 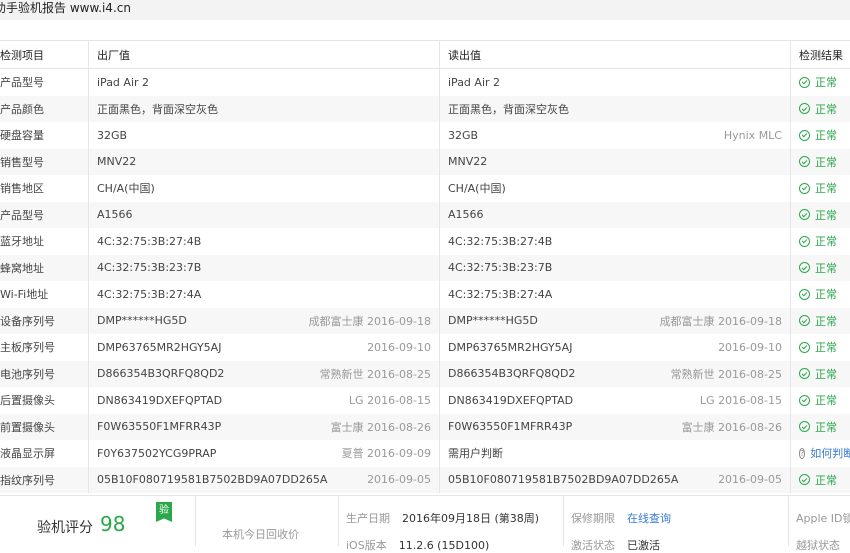 I want to click on factory-sub: 2016-09-05, so click(x=399, y=479).